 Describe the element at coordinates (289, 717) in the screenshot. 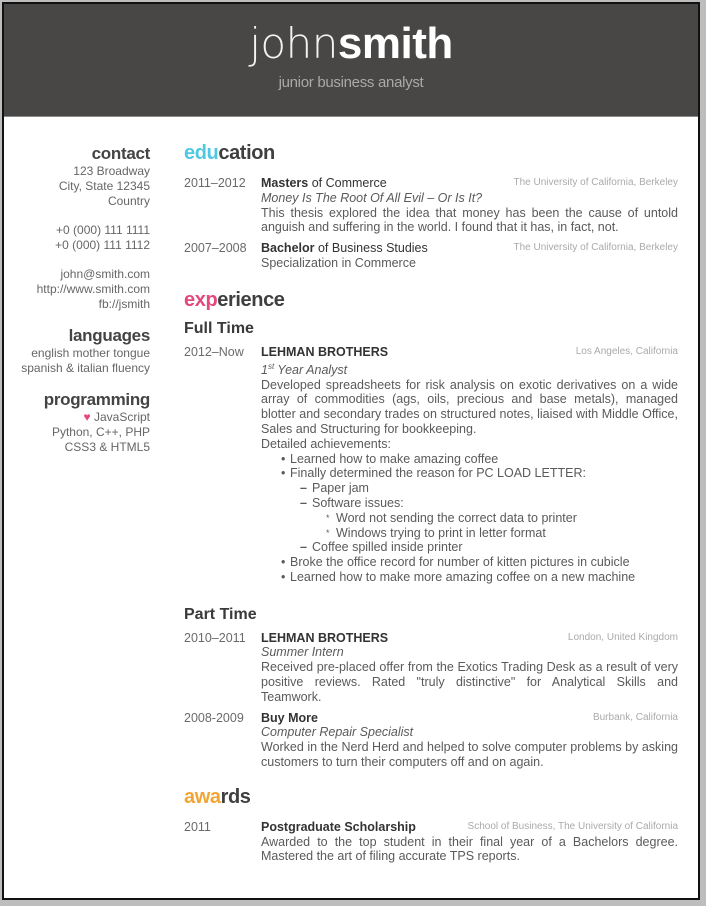

I see `company: Buy More` at that location.